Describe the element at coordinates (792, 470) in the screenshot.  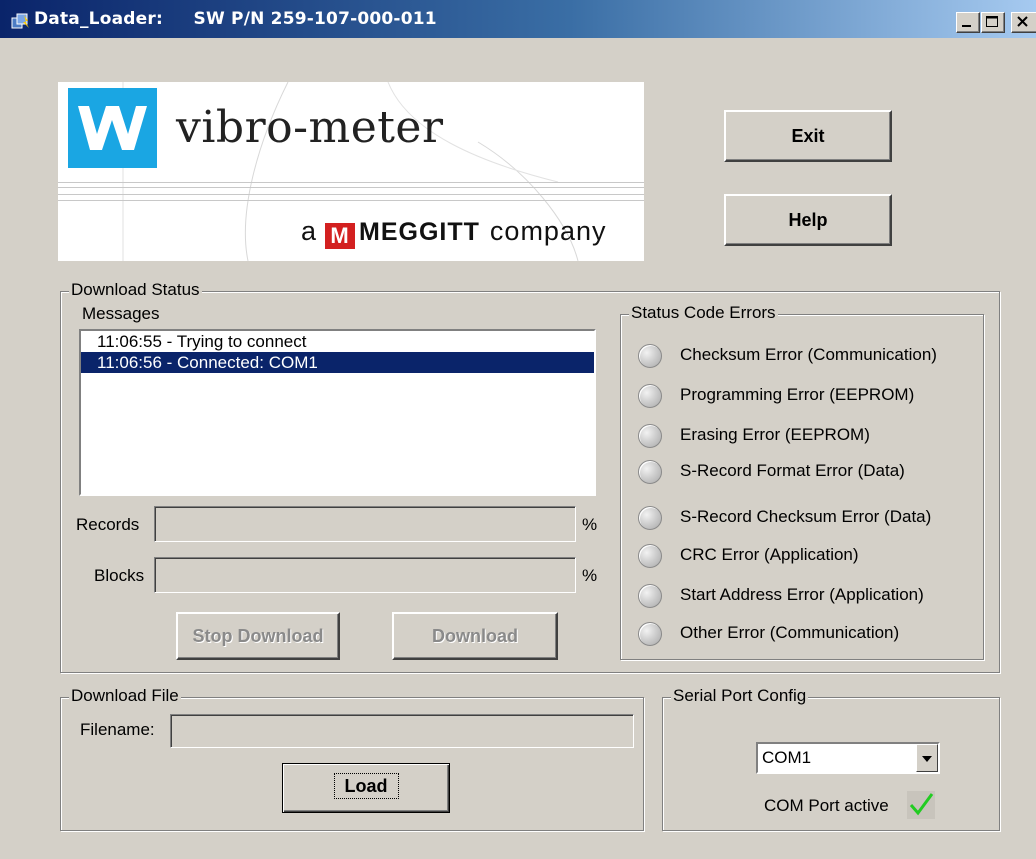
I see `error-srecord-format-label: S-Record Format Error (Data)` at that location.